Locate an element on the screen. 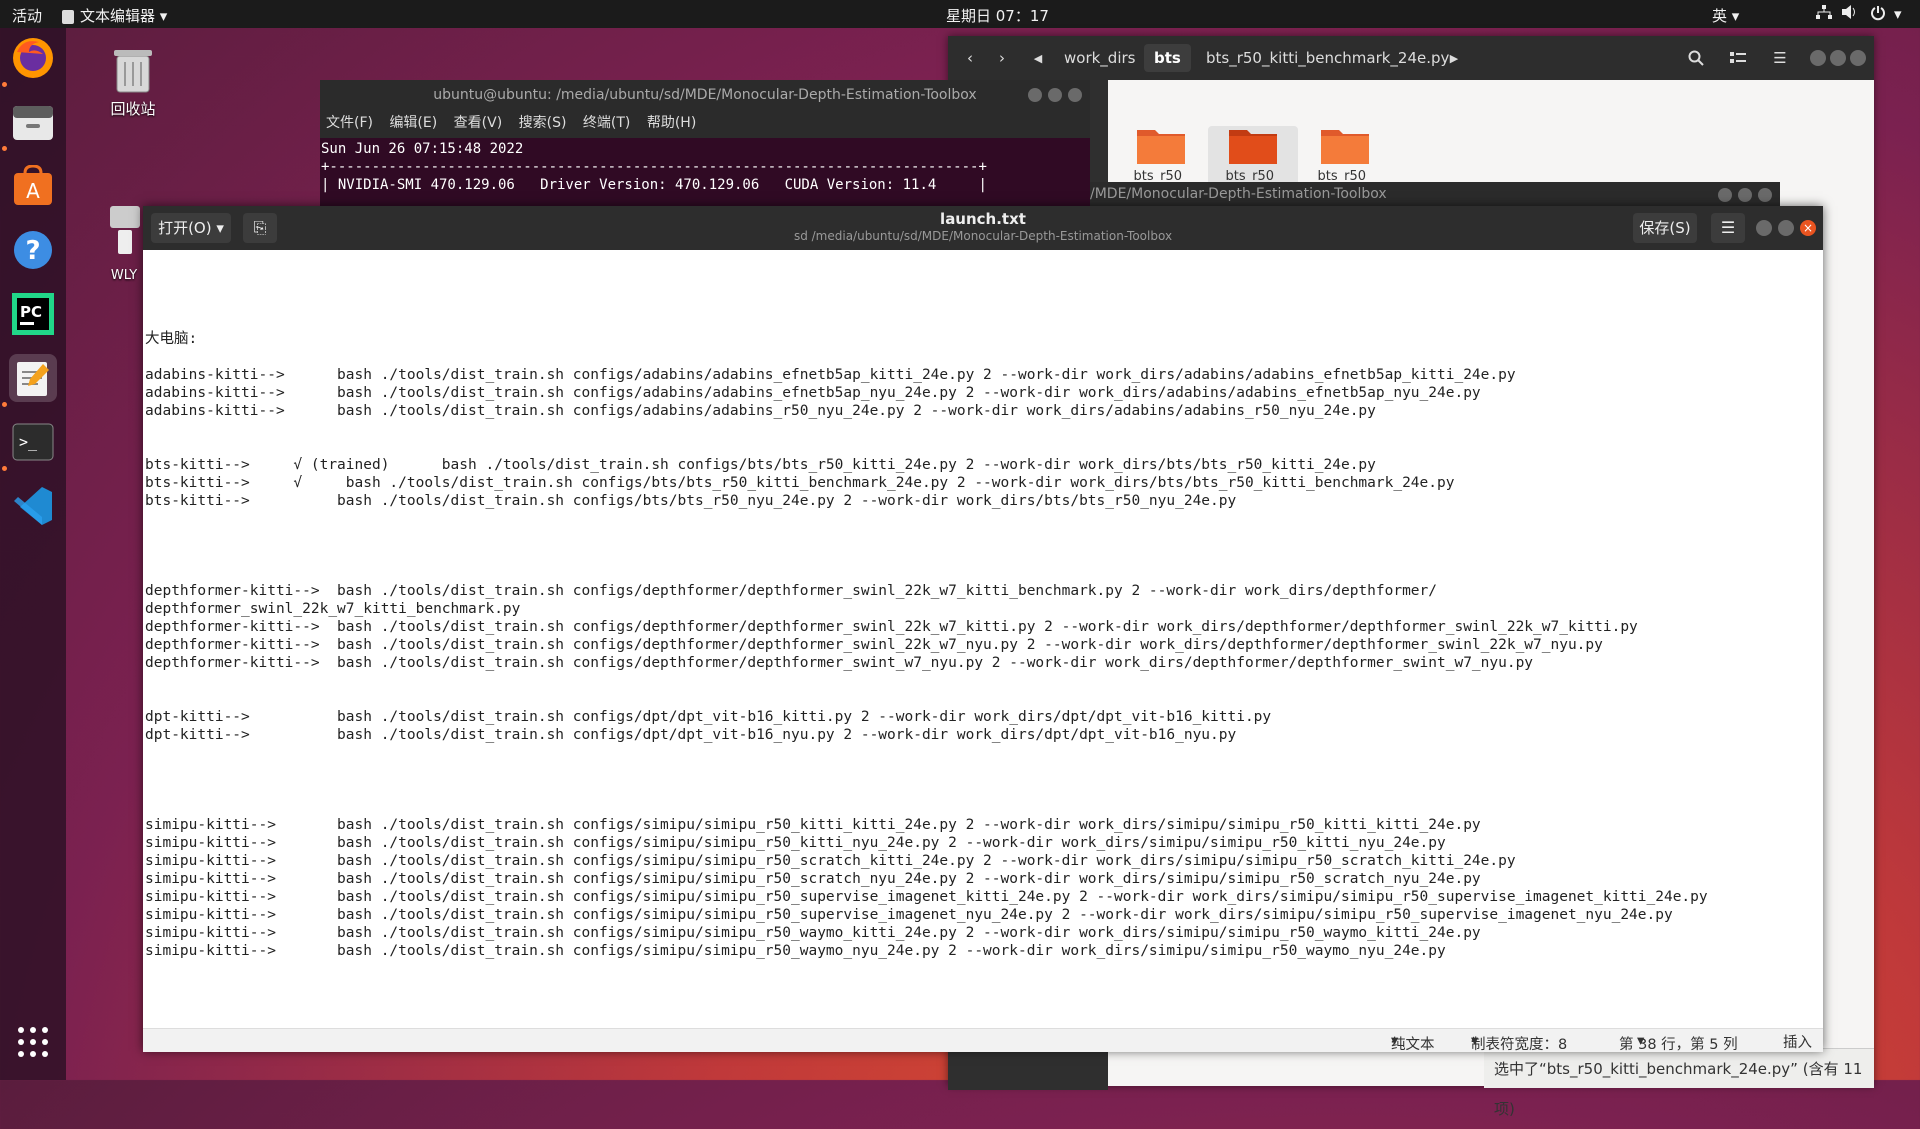 Image resolution: width=1920 pixels, height=1129 pixels. close-icon: × is located at coordinates (1808, 228).